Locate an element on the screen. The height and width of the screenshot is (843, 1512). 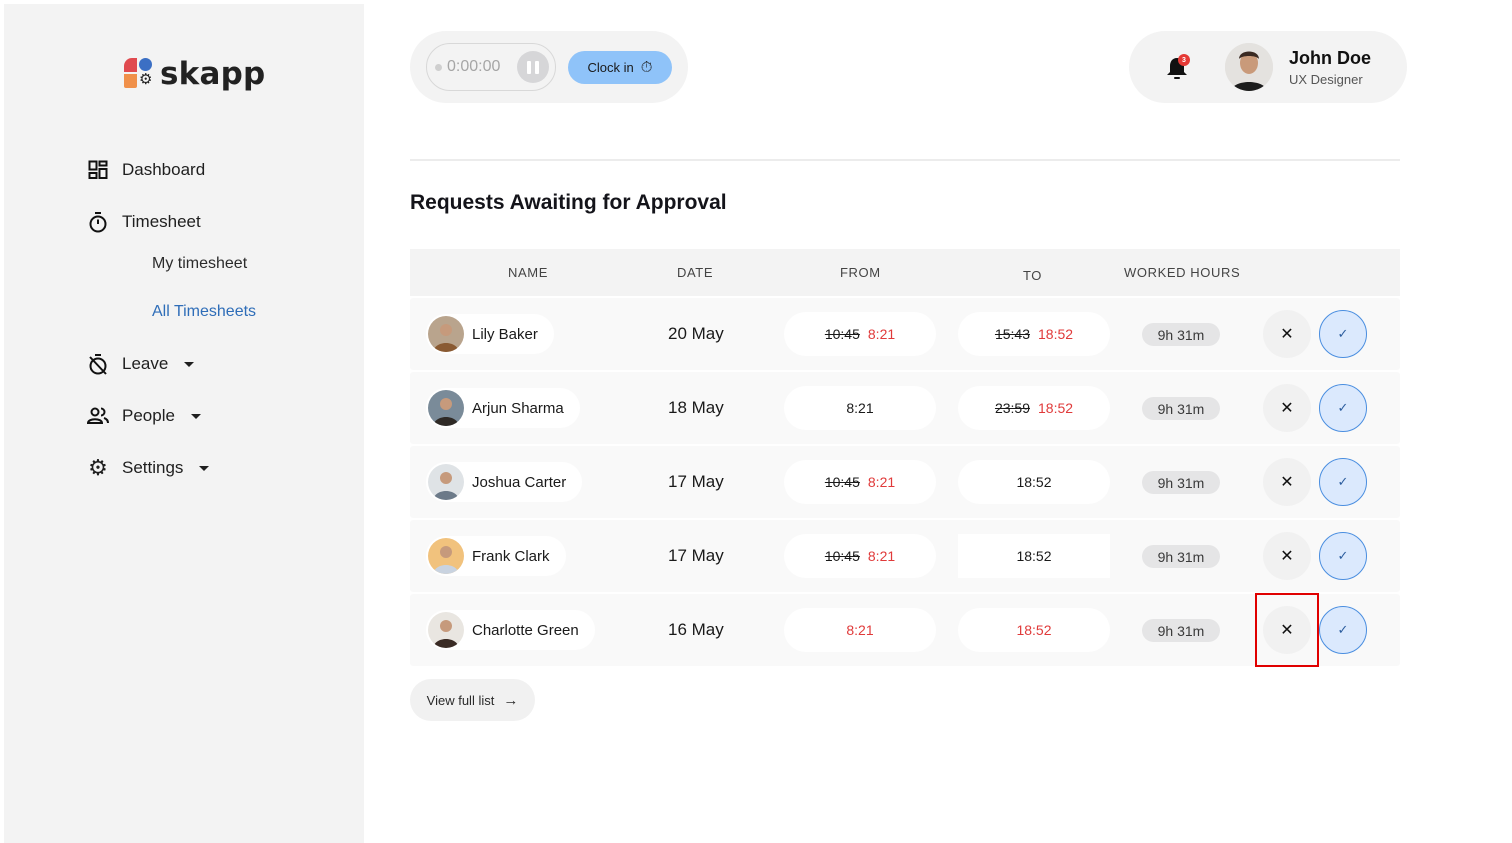
sidebar-item-people: People is located at coordinates (143, 416).